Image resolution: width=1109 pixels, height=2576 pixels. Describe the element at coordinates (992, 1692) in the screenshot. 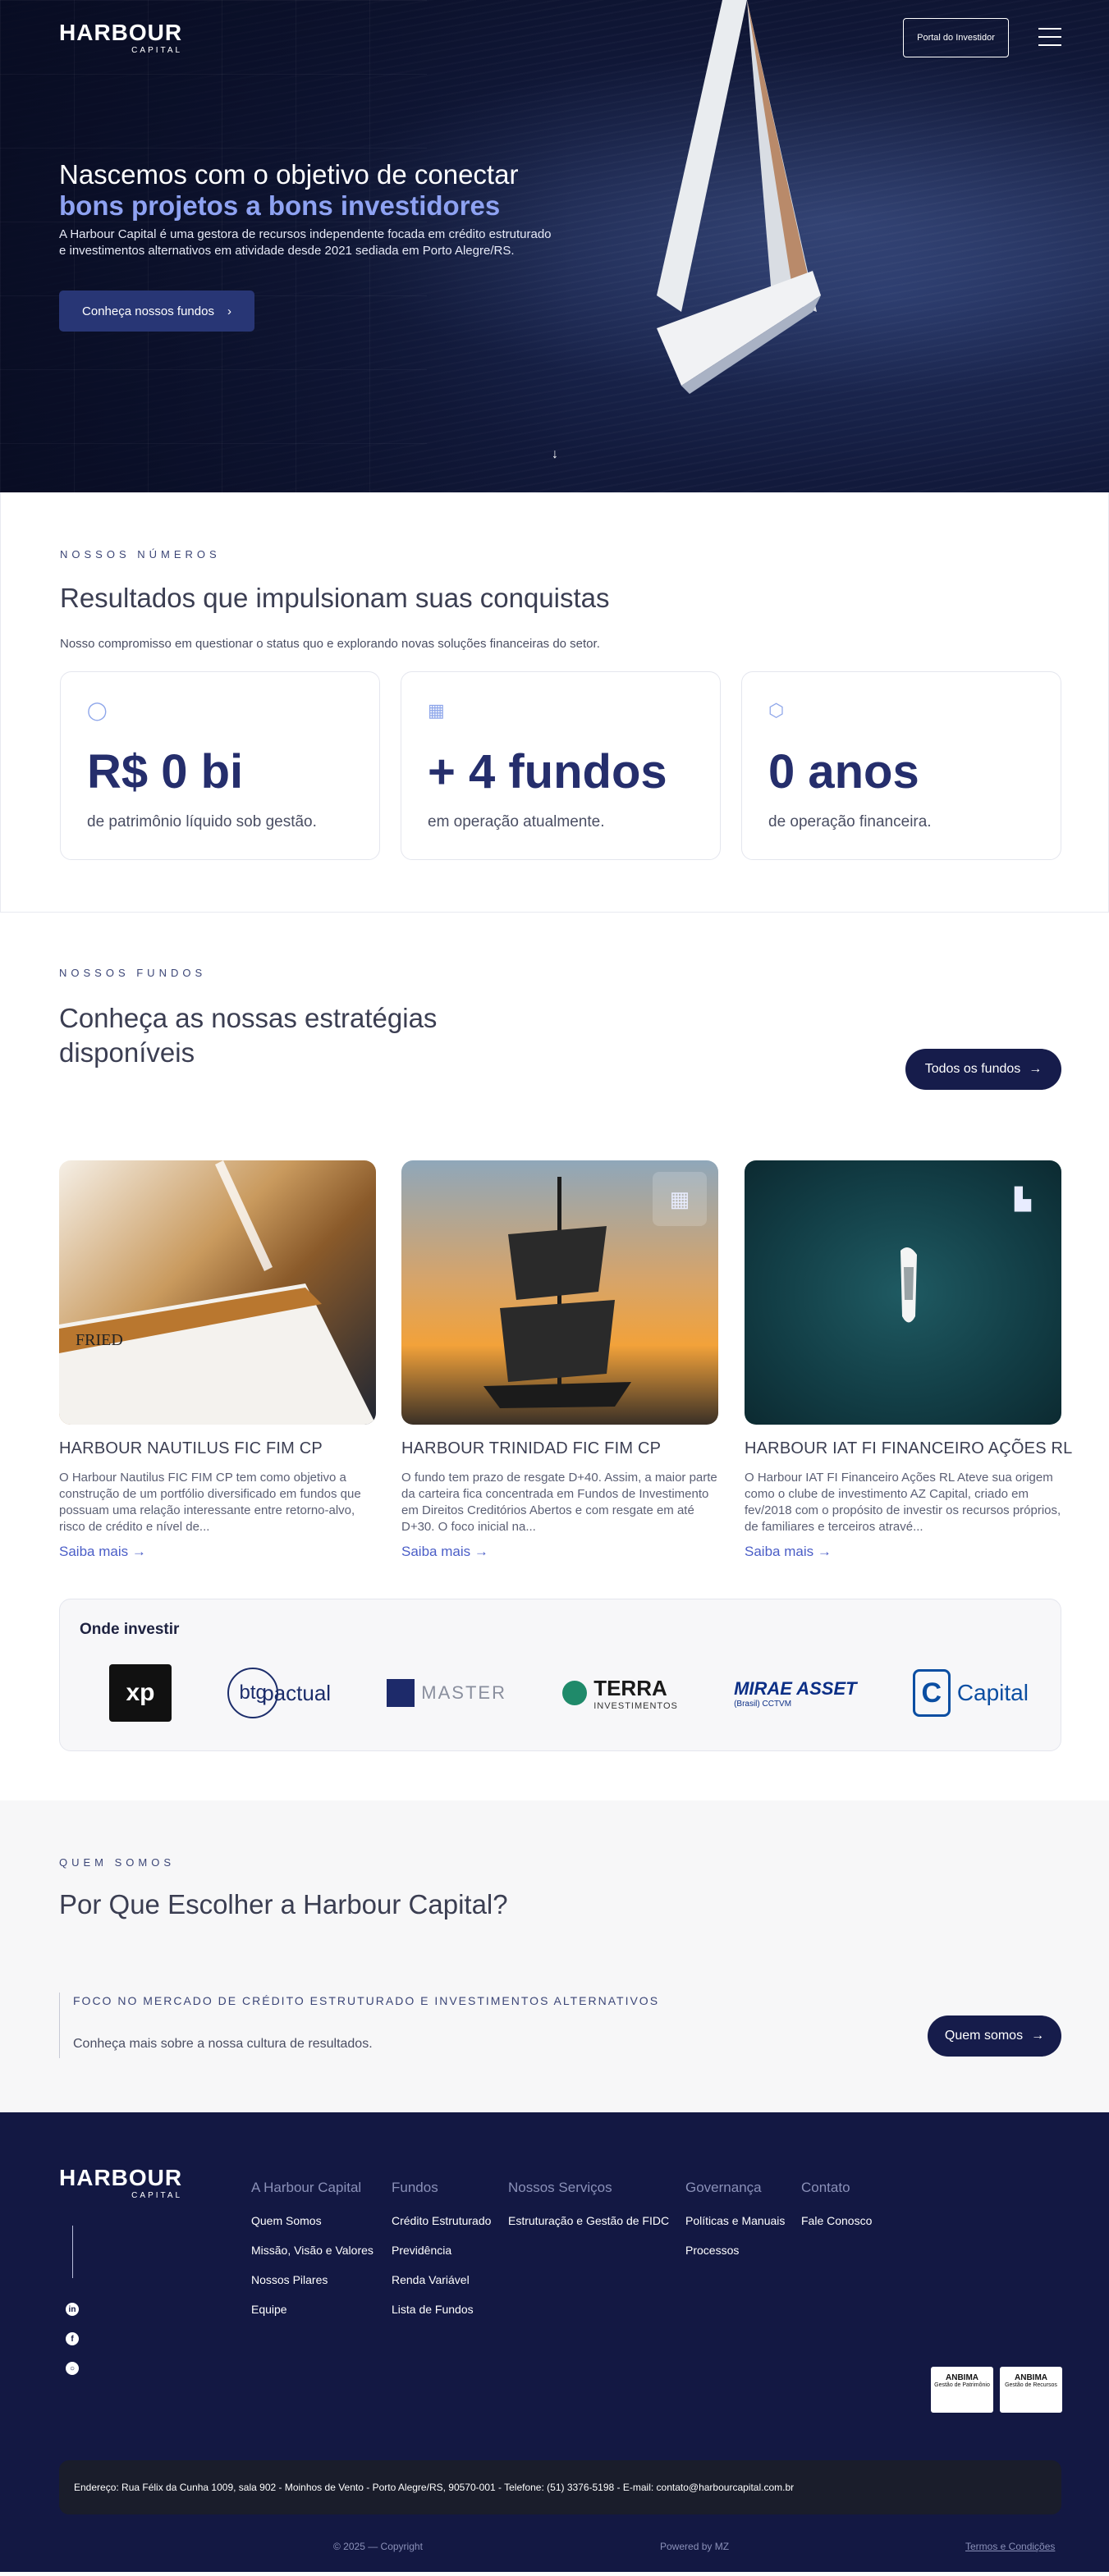

I see `capital-logo-text: Capital` at that location.